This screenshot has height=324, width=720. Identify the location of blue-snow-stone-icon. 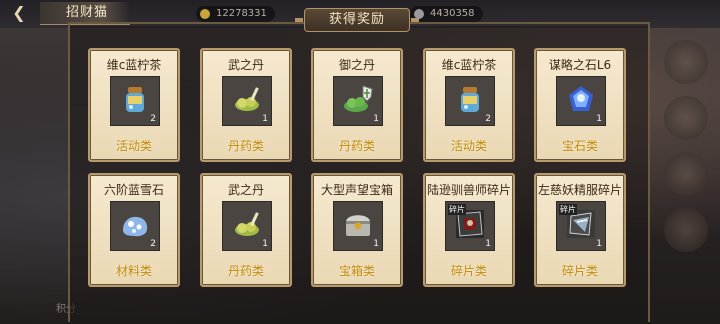
(135, 224).